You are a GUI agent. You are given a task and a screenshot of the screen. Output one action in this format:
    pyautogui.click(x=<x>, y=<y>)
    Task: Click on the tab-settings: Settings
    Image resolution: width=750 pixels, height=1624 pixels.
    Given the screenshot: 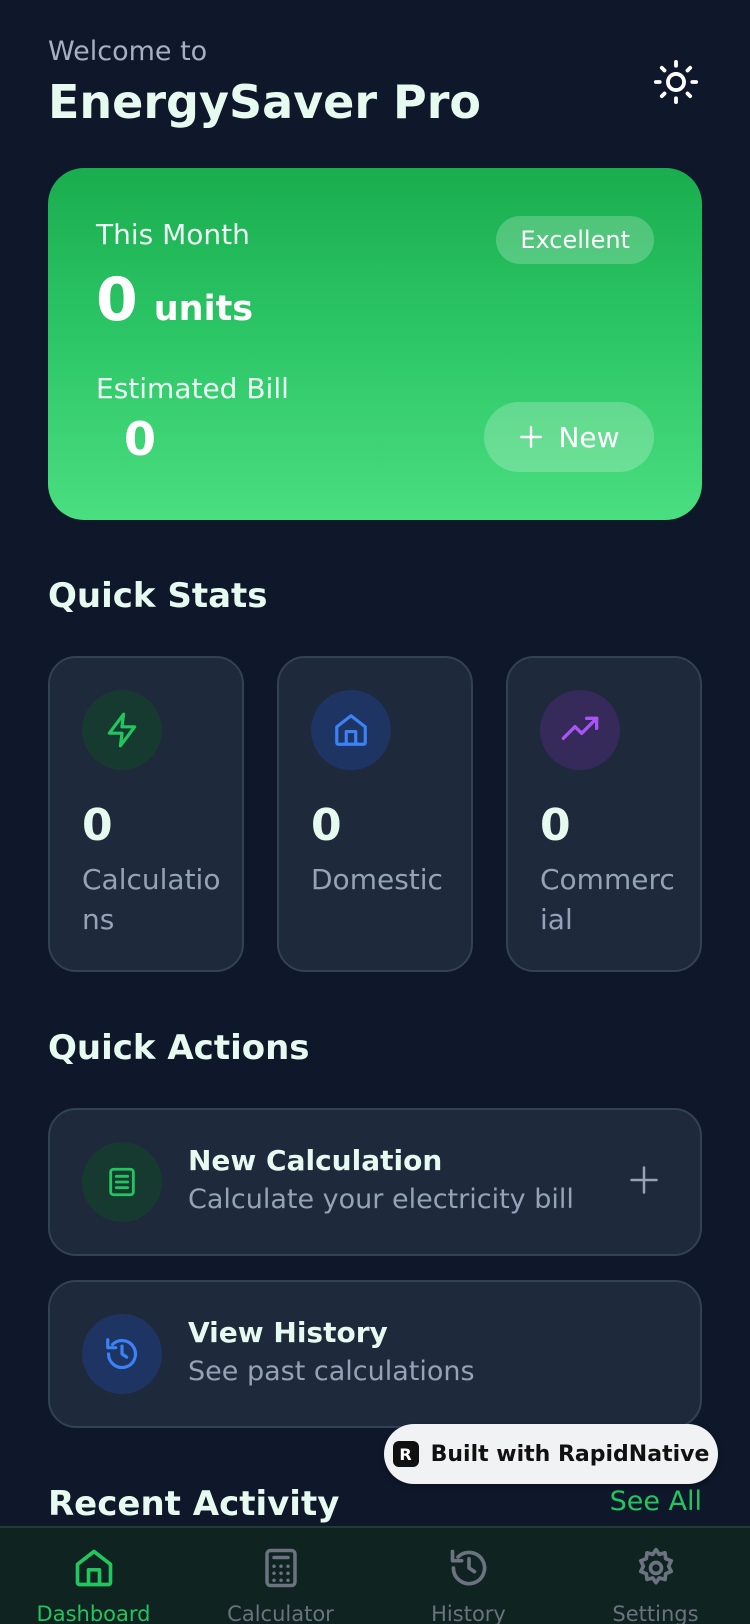 What is the action you would take?
    pyautogui.click(x=655, y=1576)
    